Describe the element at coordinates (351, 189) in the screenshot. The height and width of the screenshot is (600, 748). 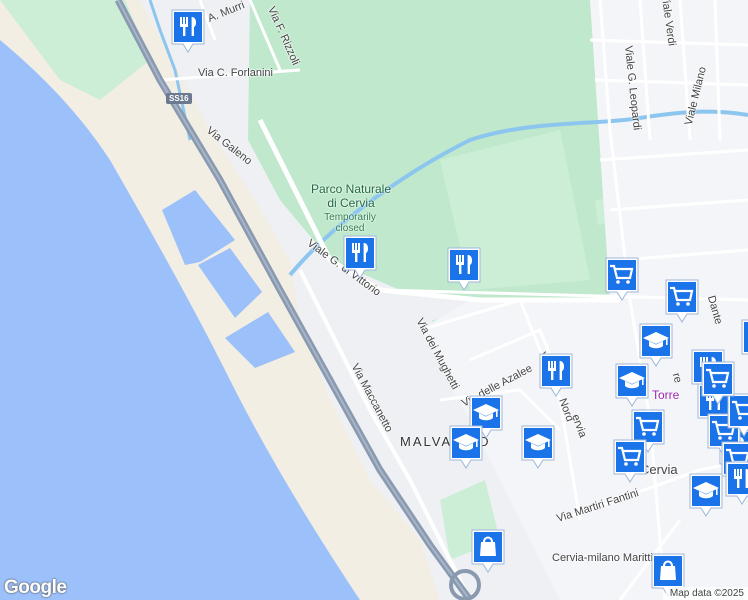
I see `park-name-line1: Parco Naturale` at that location.